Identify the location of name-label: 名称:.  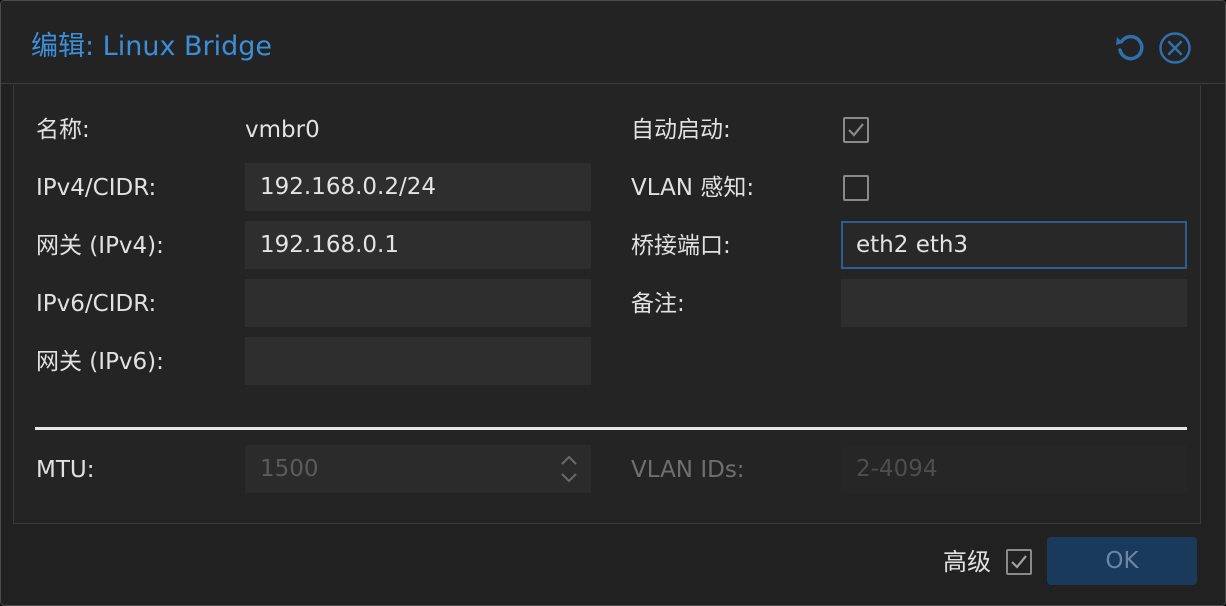
(63, 130).